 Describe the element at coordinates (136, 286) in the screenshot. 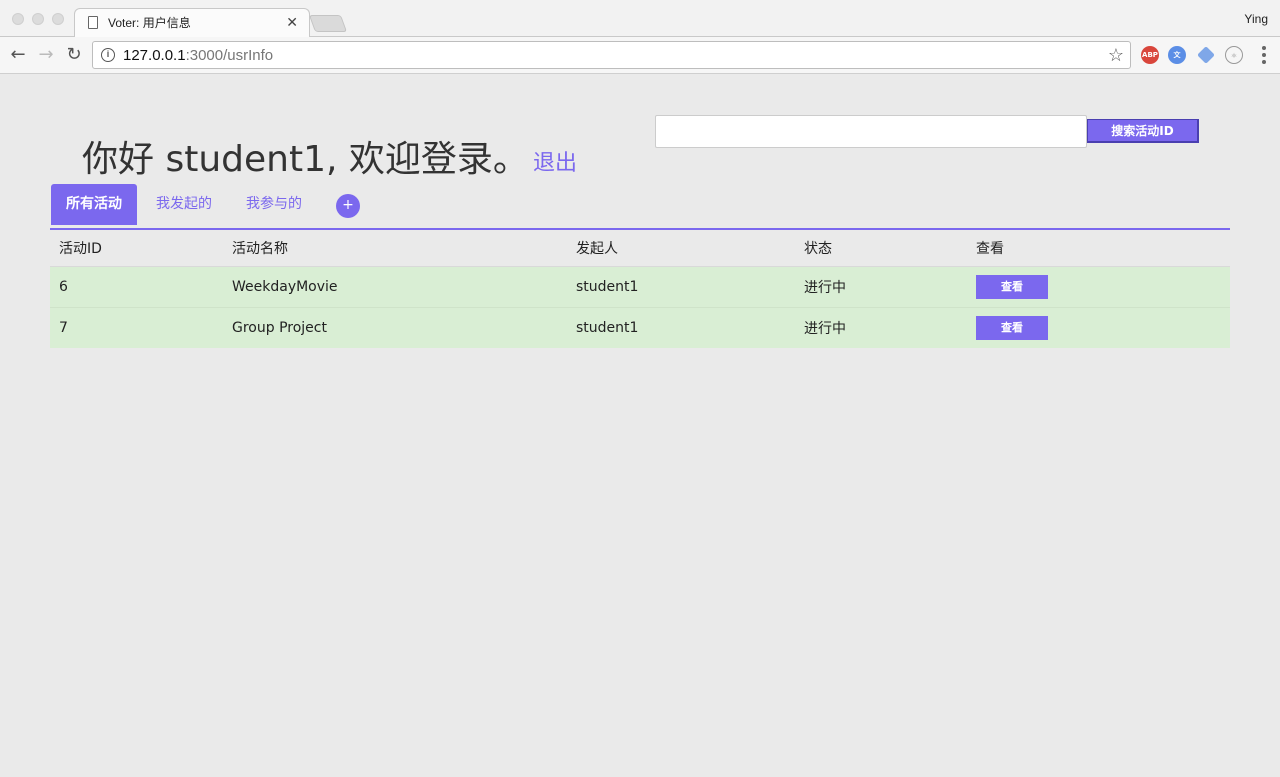

I see `activity-id: 6` at that location.